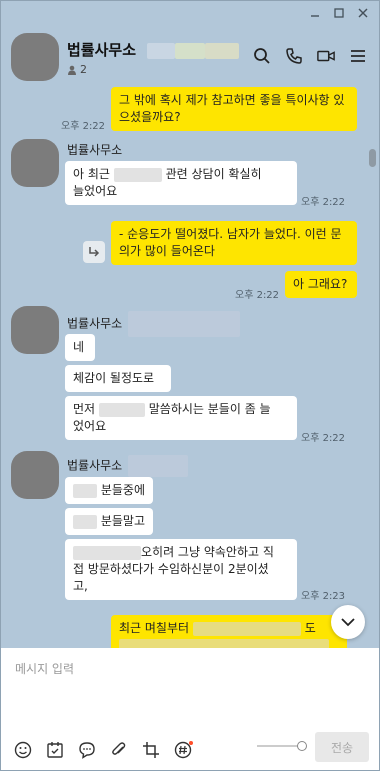 This screenshot has width=380, height=771. I want to click on their-message-bubble: 체감이 될정도로, so click(118, 378).